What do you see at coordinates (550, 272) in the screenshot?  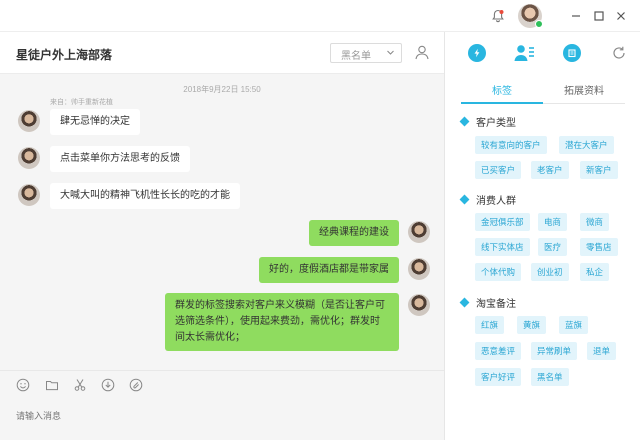 I see `tag-item: 创业初` at bounding box center [550, 272].